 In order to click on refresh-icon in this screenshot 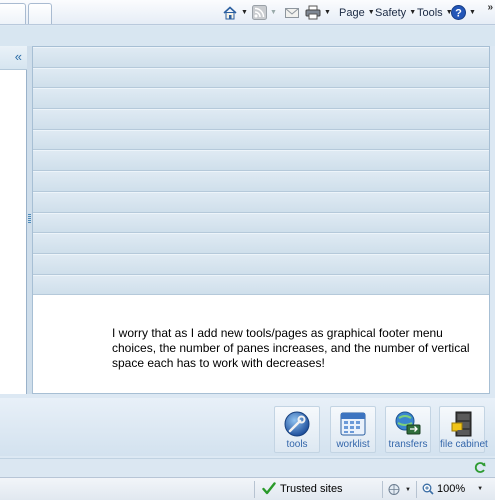, I will do `click(480, 467)`.